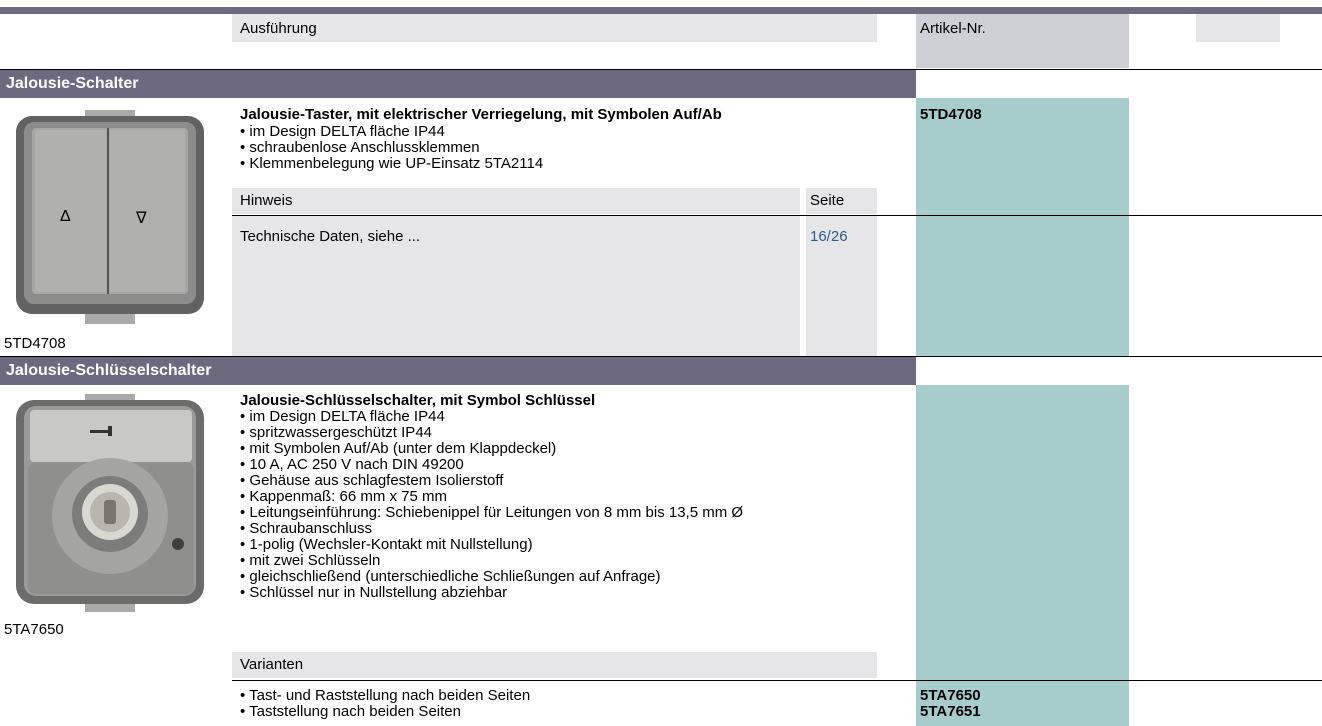 Image resolution: width=1322 pixels, height=726 pixels. I want to click on arrow-up-icon: Δ, so click(65, 216).